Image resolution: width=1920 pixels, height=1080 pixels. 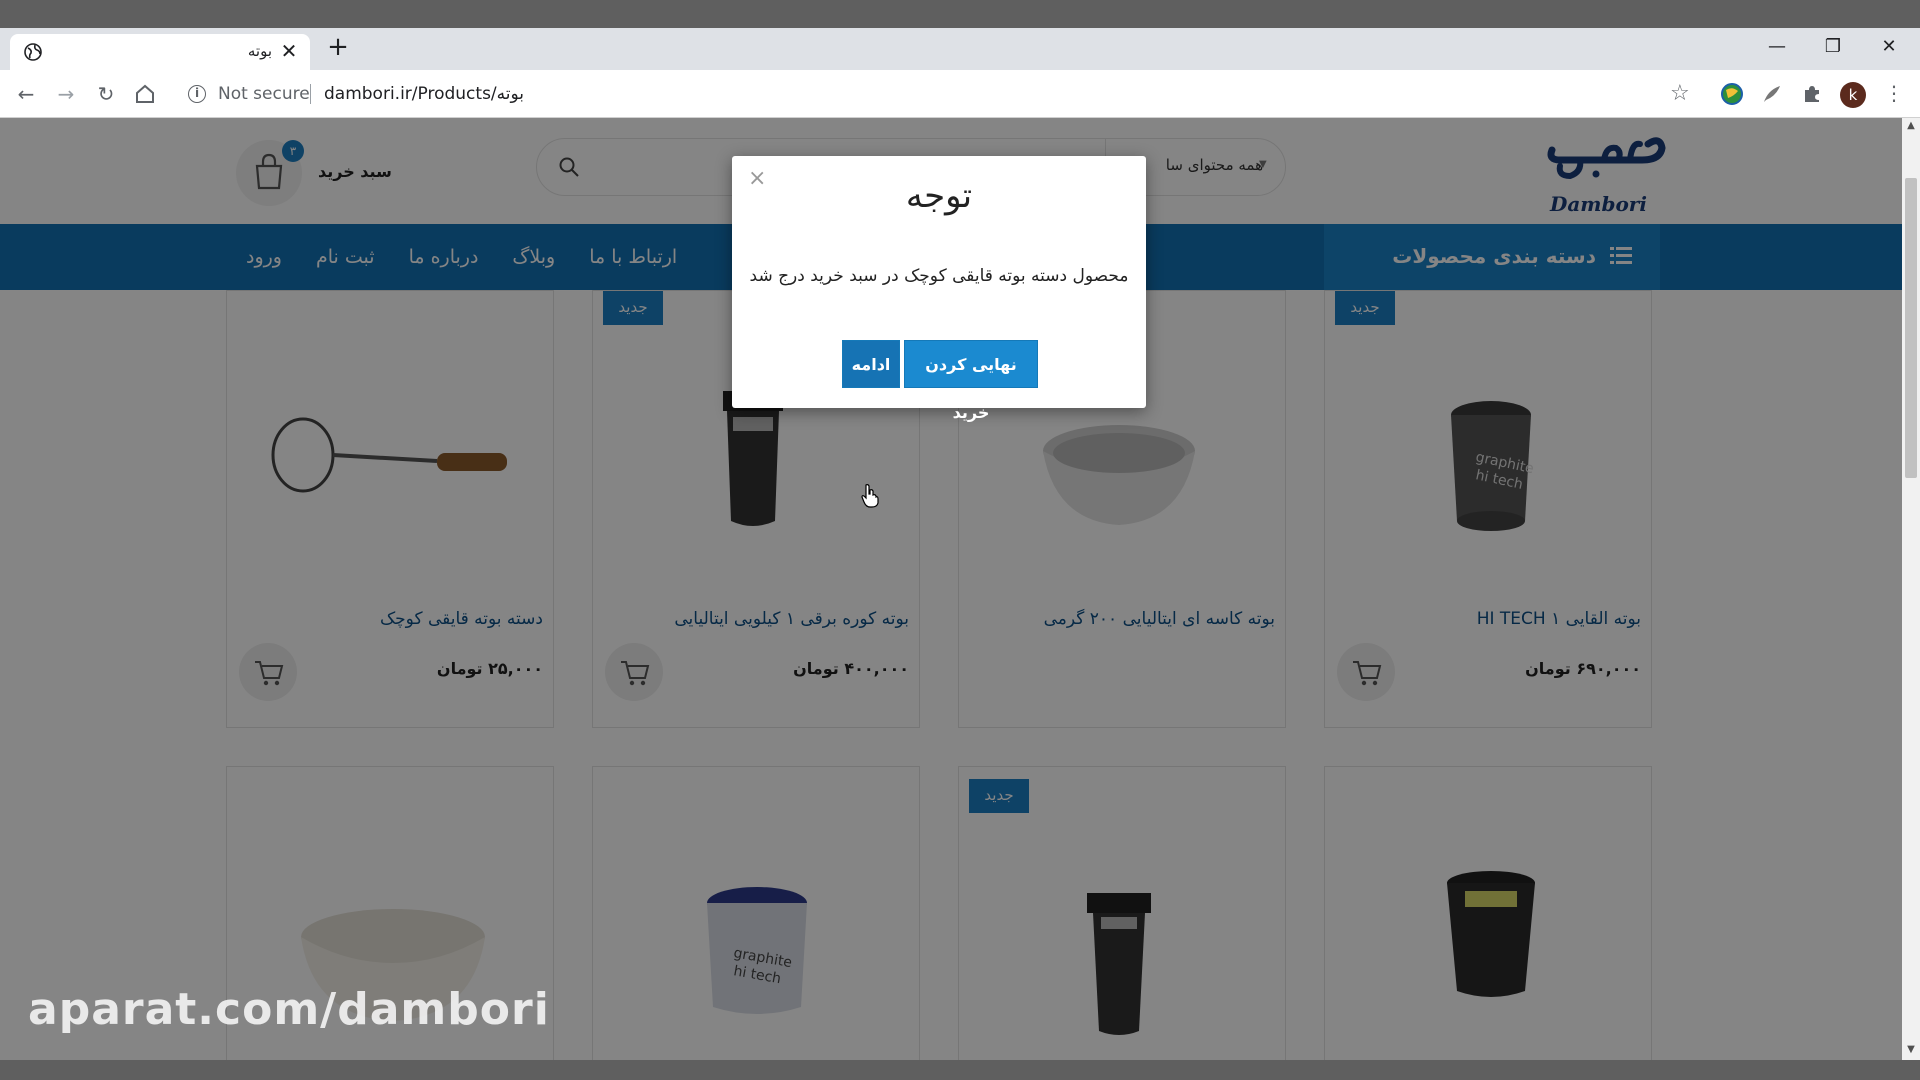 What do you see at coordinates (1680, 94) in the screenshot?
I see `bookmark-star-icon: ☆` at bounding box center [1680, 94].